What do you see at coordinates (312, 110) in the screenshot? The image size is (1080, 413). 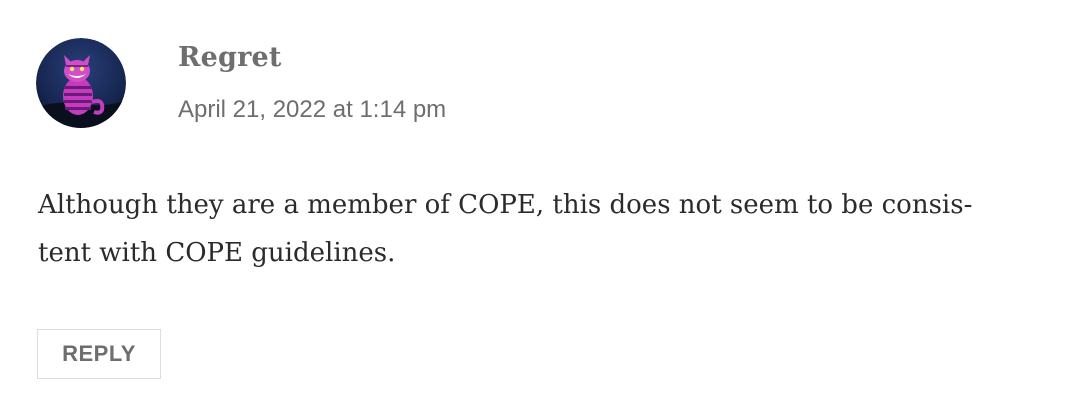 I see `comment-date: April 21, 2022 at 1:14 pm` at bounding box center [312, 110].